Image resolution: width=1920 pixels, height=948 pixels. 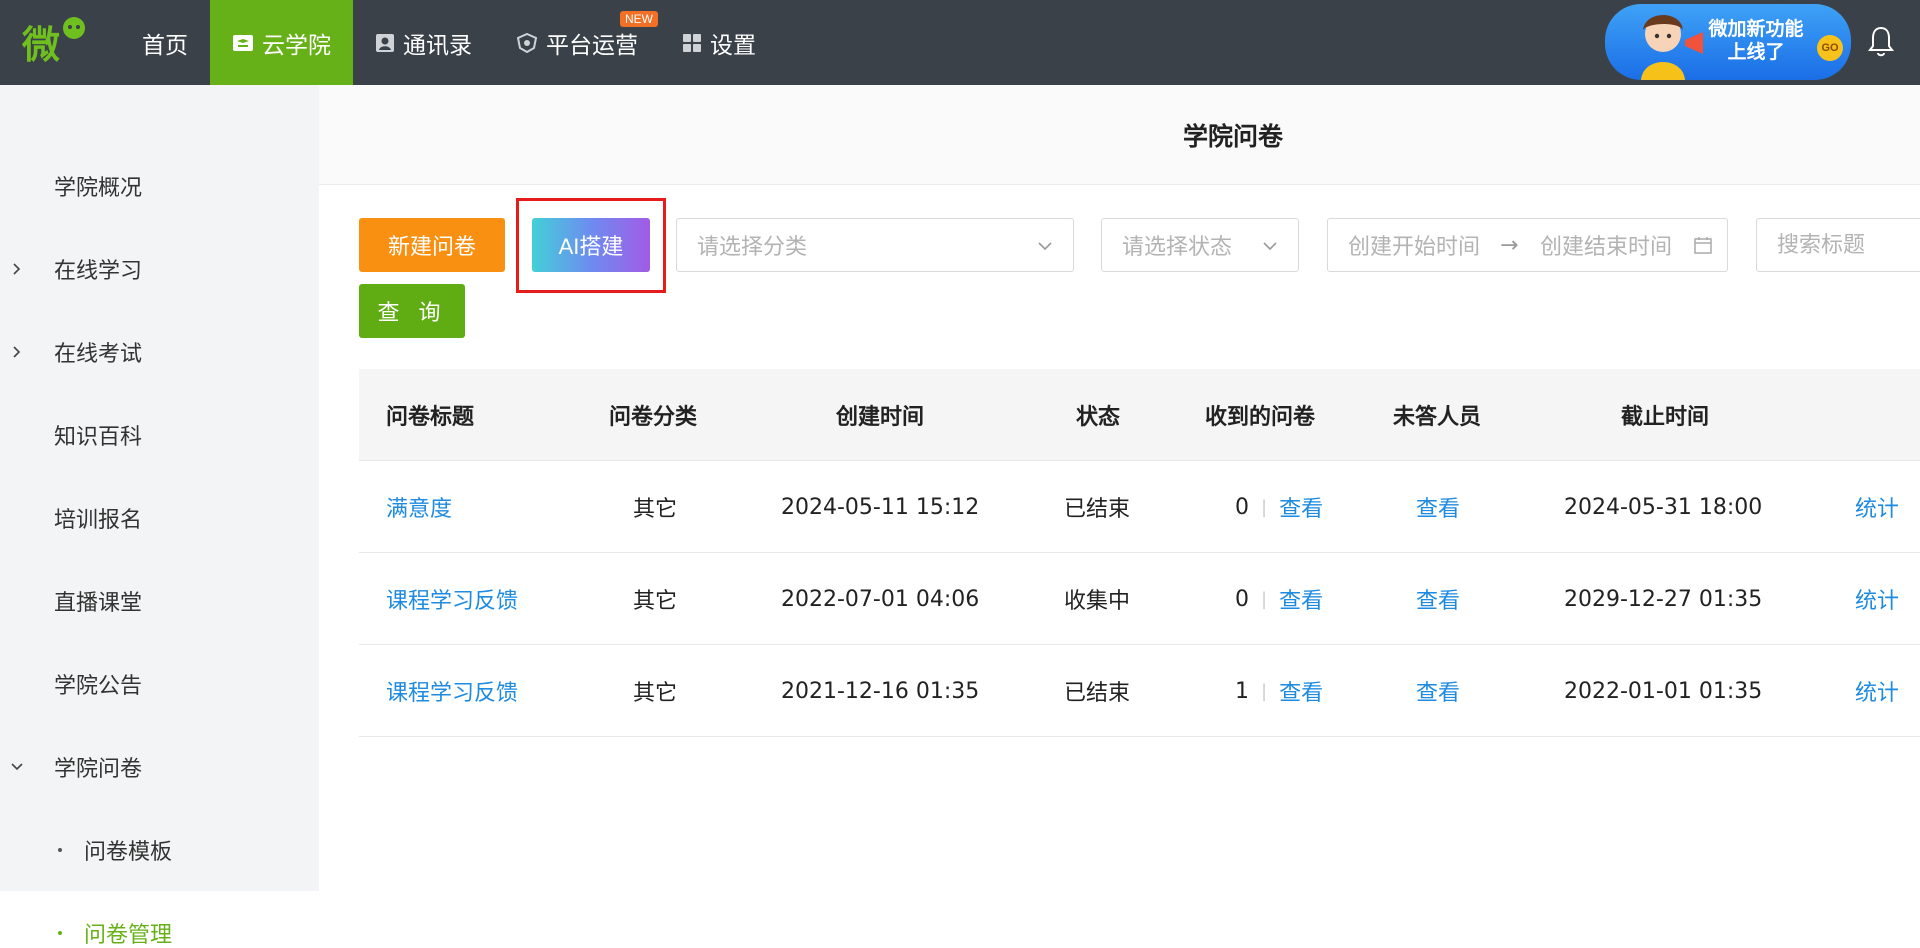 What do you see at coordinates (1663, 507) in the screenshot?
I see `survey-deadline: 2024-05-31 18:00` at bounding box center [1663, 507].